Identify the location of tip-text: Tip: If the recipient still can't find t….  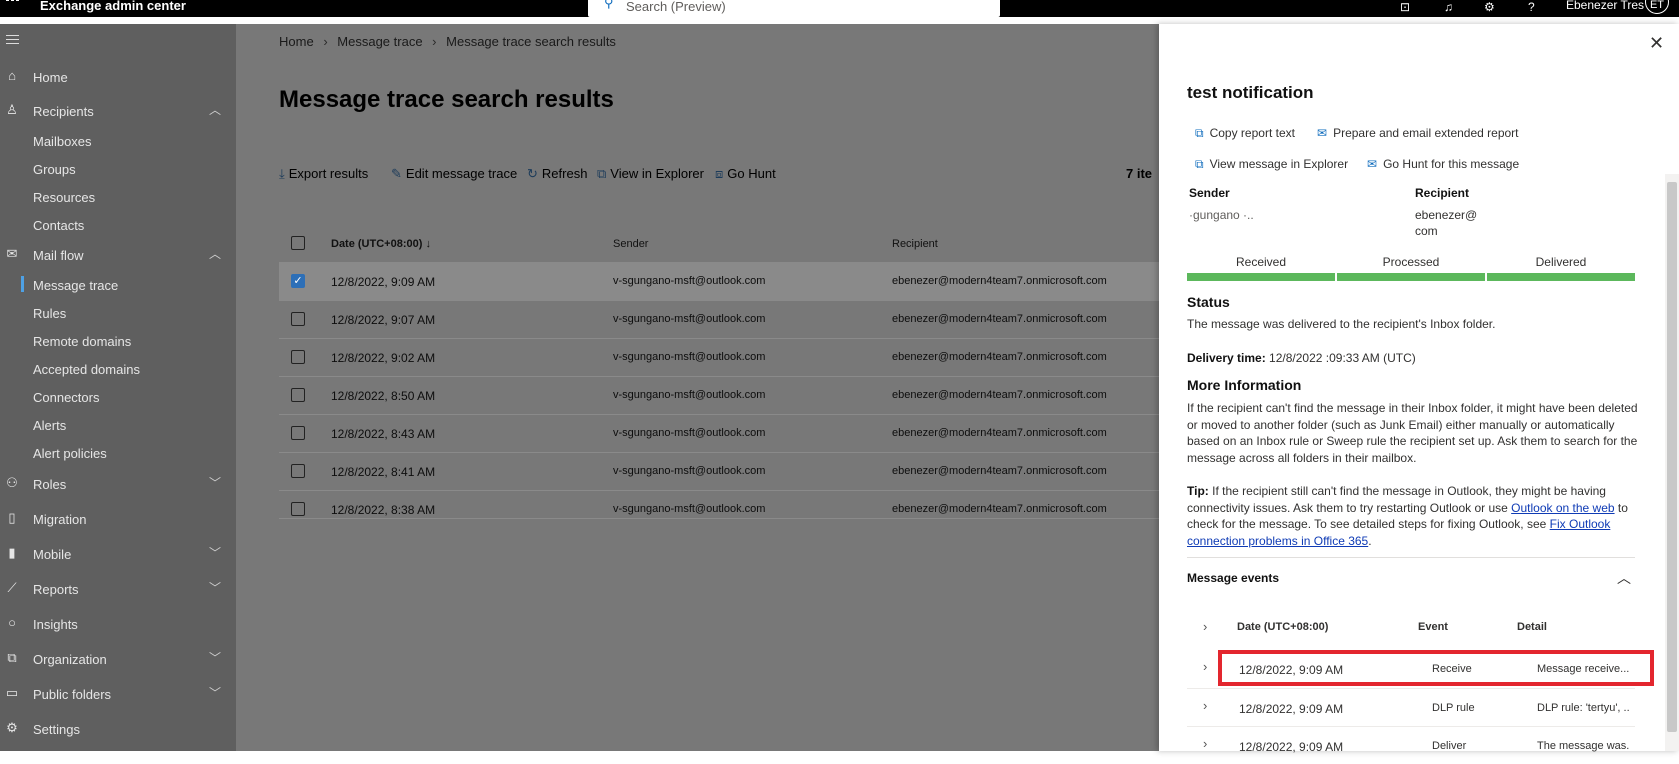
(1417, 516).